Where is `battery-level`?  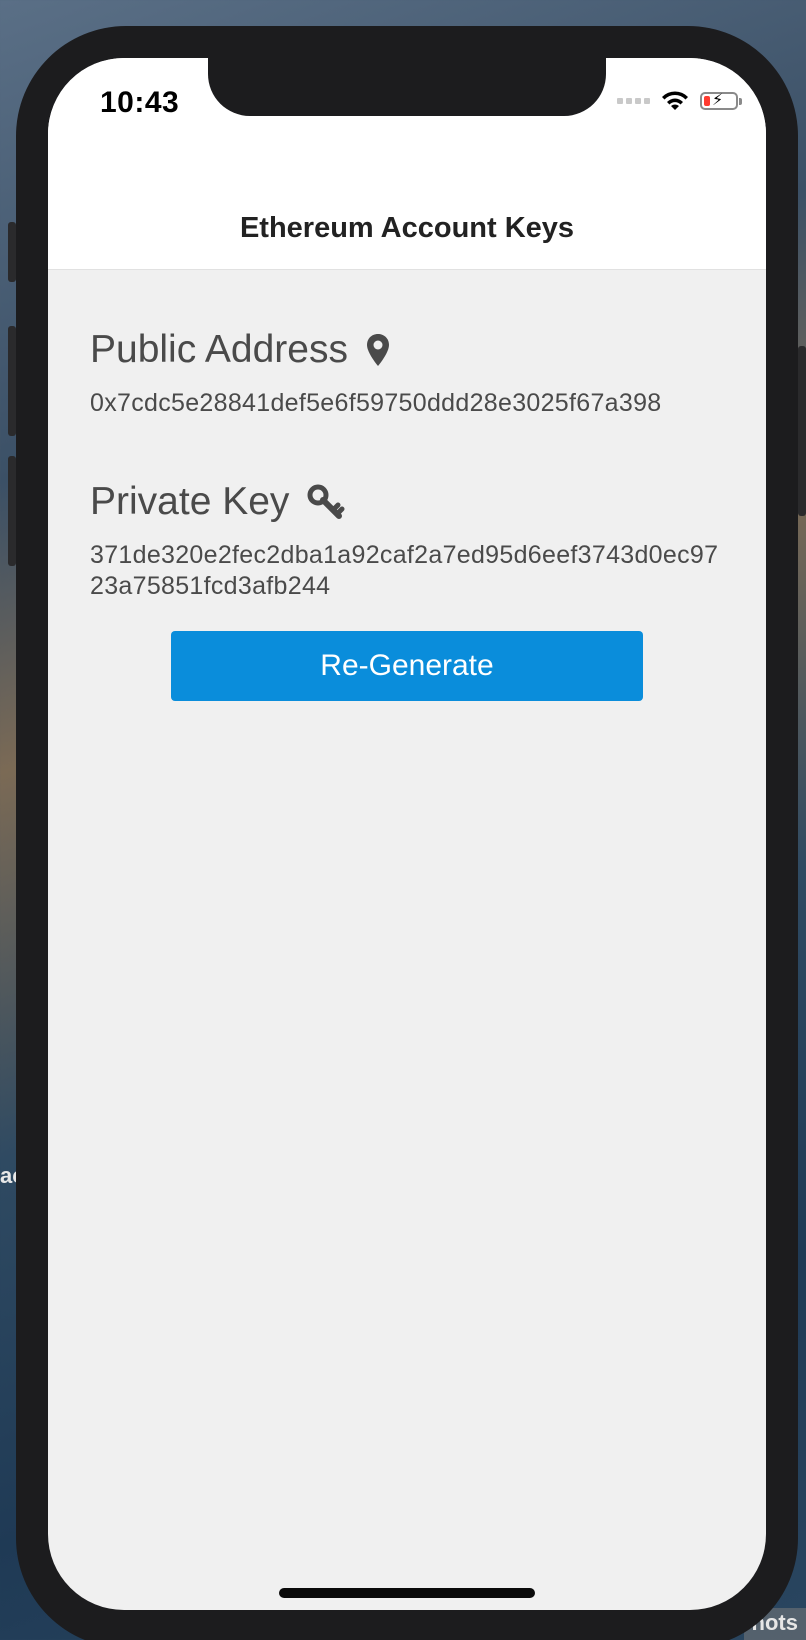 battery-level is located at coordinates (707, 101).